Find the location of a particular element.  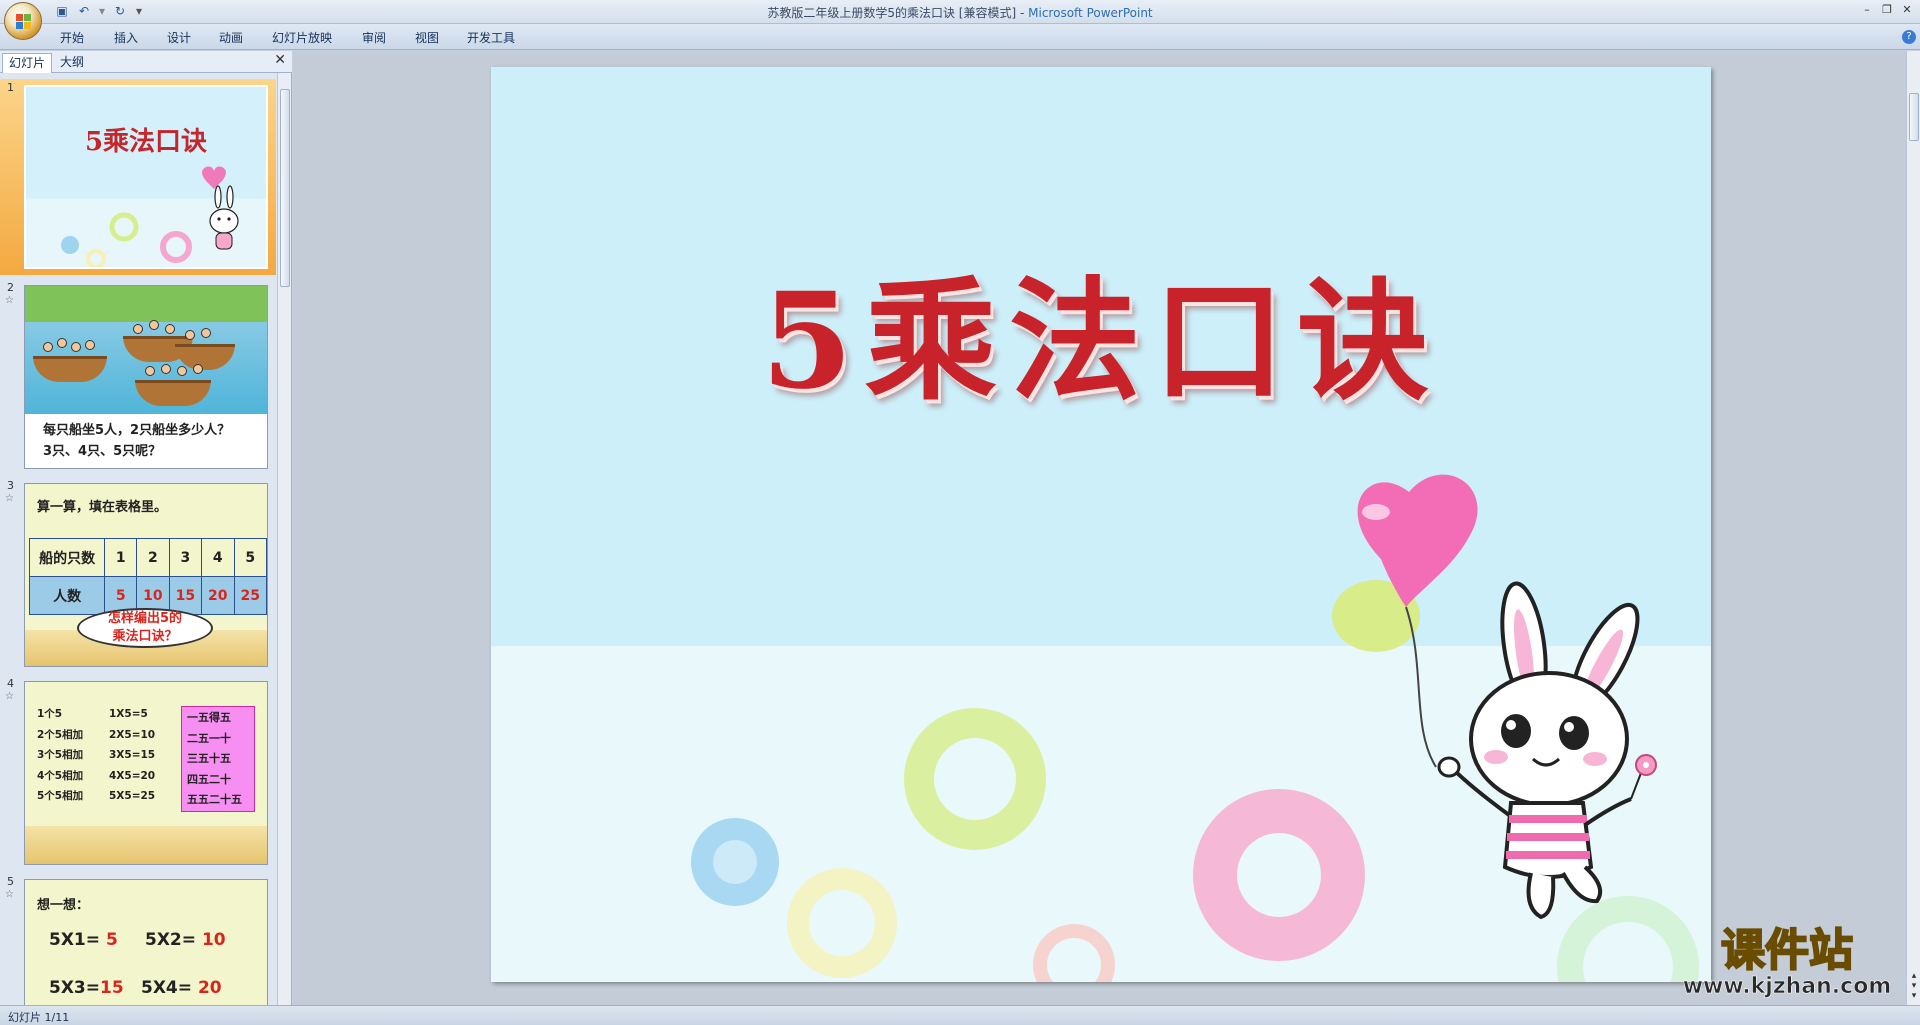

thumbnail-canvas: 想一想： 5X1= 5 5X2= 10 5X3=15 5X4= 20 is located at coordinates (146, 942).